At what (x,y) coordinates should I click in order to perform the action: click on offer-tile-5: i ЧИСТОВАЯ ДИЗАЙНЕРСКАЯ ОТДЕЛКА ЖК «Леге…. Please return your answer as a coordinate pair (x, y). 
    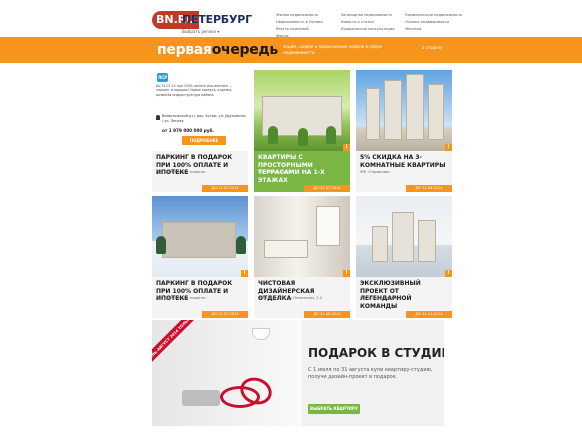
    Looking at the image, I should click on (302, 257).